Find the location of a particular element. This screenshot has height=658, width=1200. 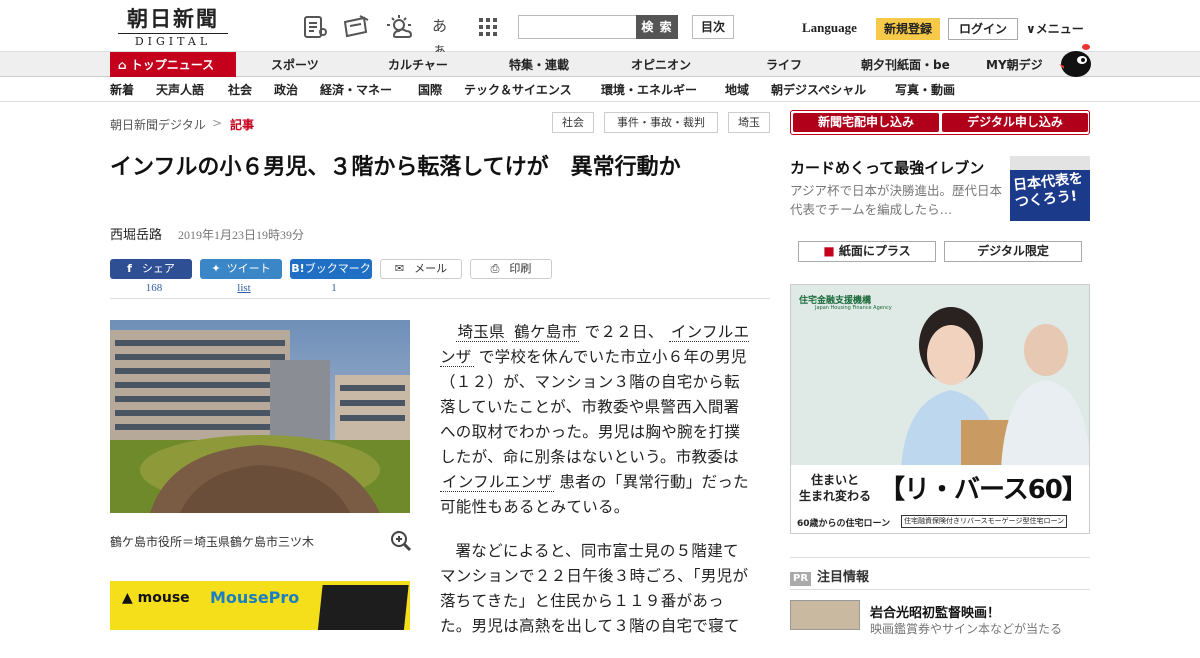

nav-sports: スポーツ is located at coordinates (295, 64).